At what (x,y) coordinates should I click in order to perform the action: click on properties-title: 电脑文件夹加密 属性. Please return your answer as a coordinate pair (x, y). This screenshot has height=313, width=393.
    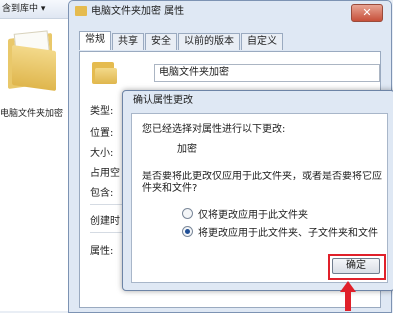
    Looking at the image, I should click on (138, 11).